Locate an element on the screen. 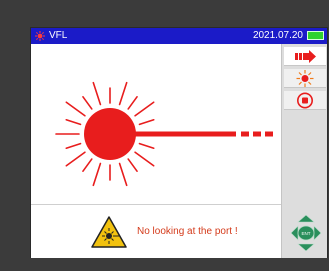 This screenshot has height=271, width=329. date-display: 2021.07.20 is located at coordinates (277, 35).